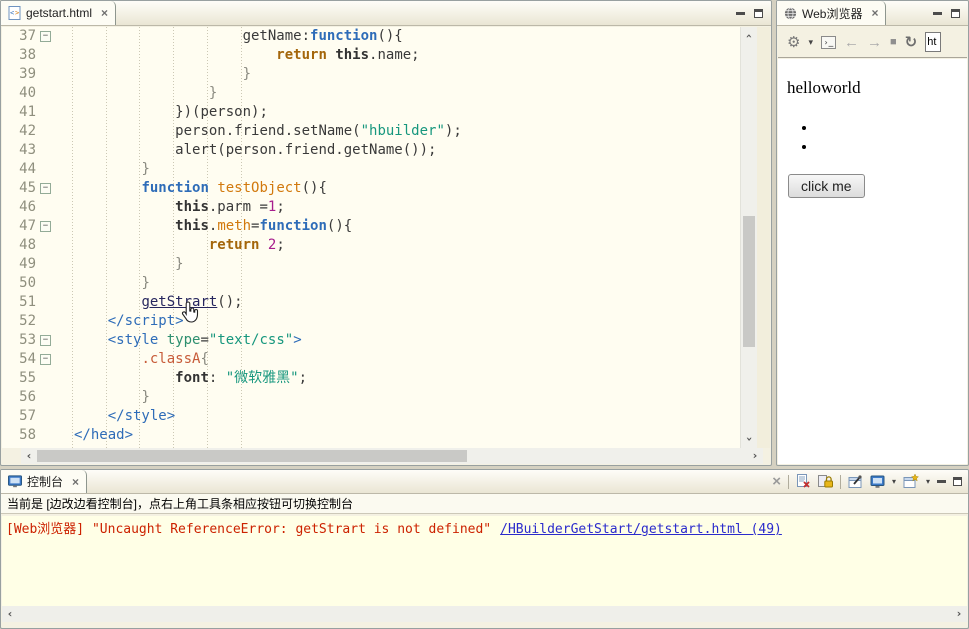 The width and height of the screenshot is (969, 629). Describe the element at coordinates (851, 42) in the screenshot. I see `back-icon: ←` at that location.